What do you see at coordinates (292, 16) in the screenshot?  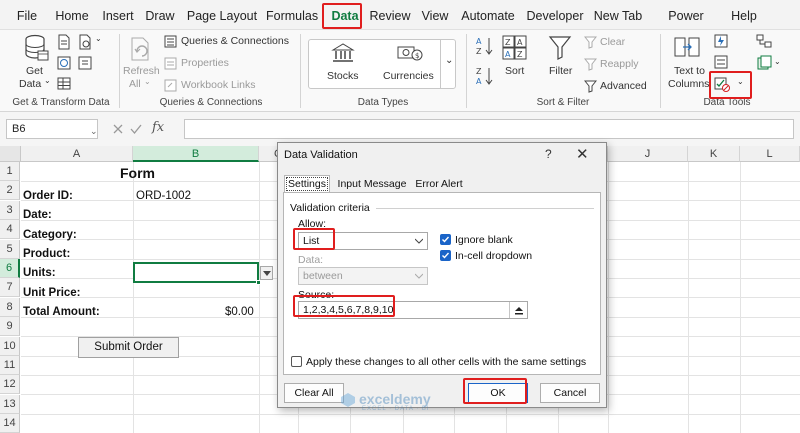 I see `tab-formulas: Formulas` at bounding box center [292, 16].